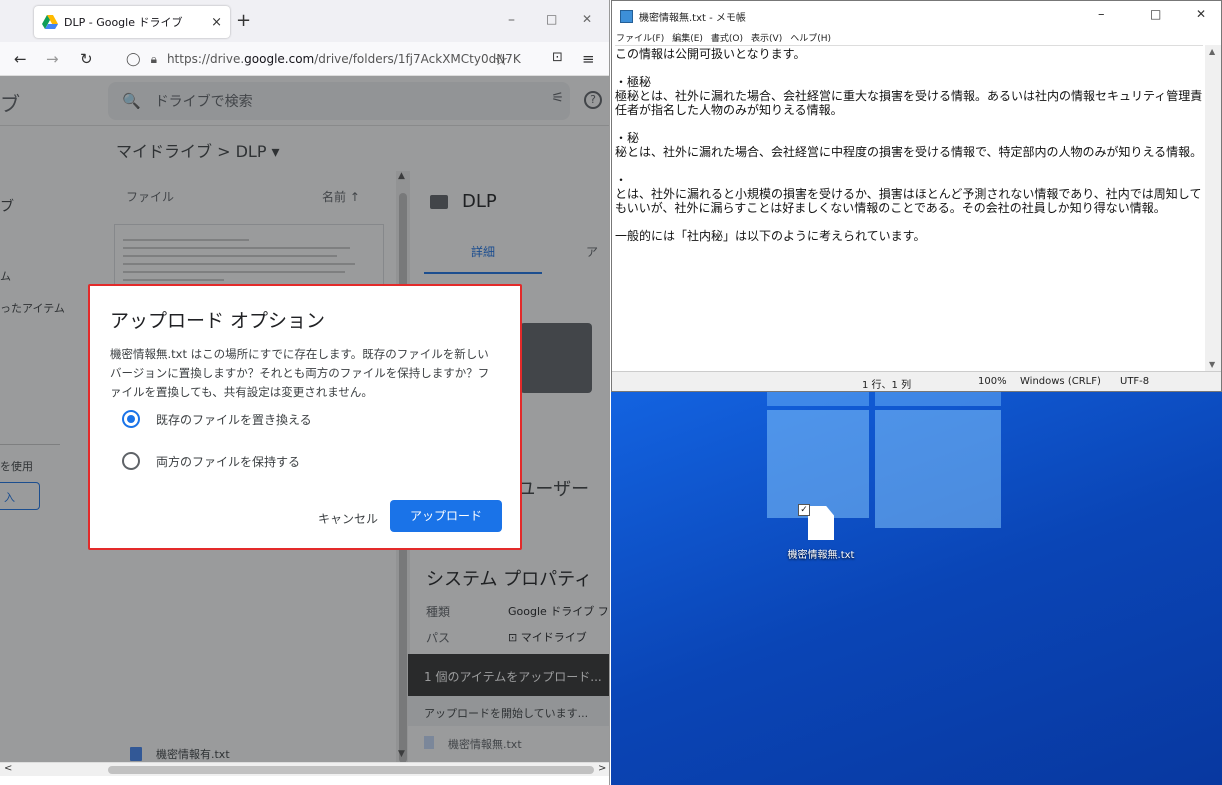 The image size is (1222, 785). What do you see at coordinates (916, 38) in the screenshot?
I see `notepad-menu-bar: ファイル(F) 編集(E) 書式(O) 表示(V) ヘルプ(H)` at bounding box center [916, 38].